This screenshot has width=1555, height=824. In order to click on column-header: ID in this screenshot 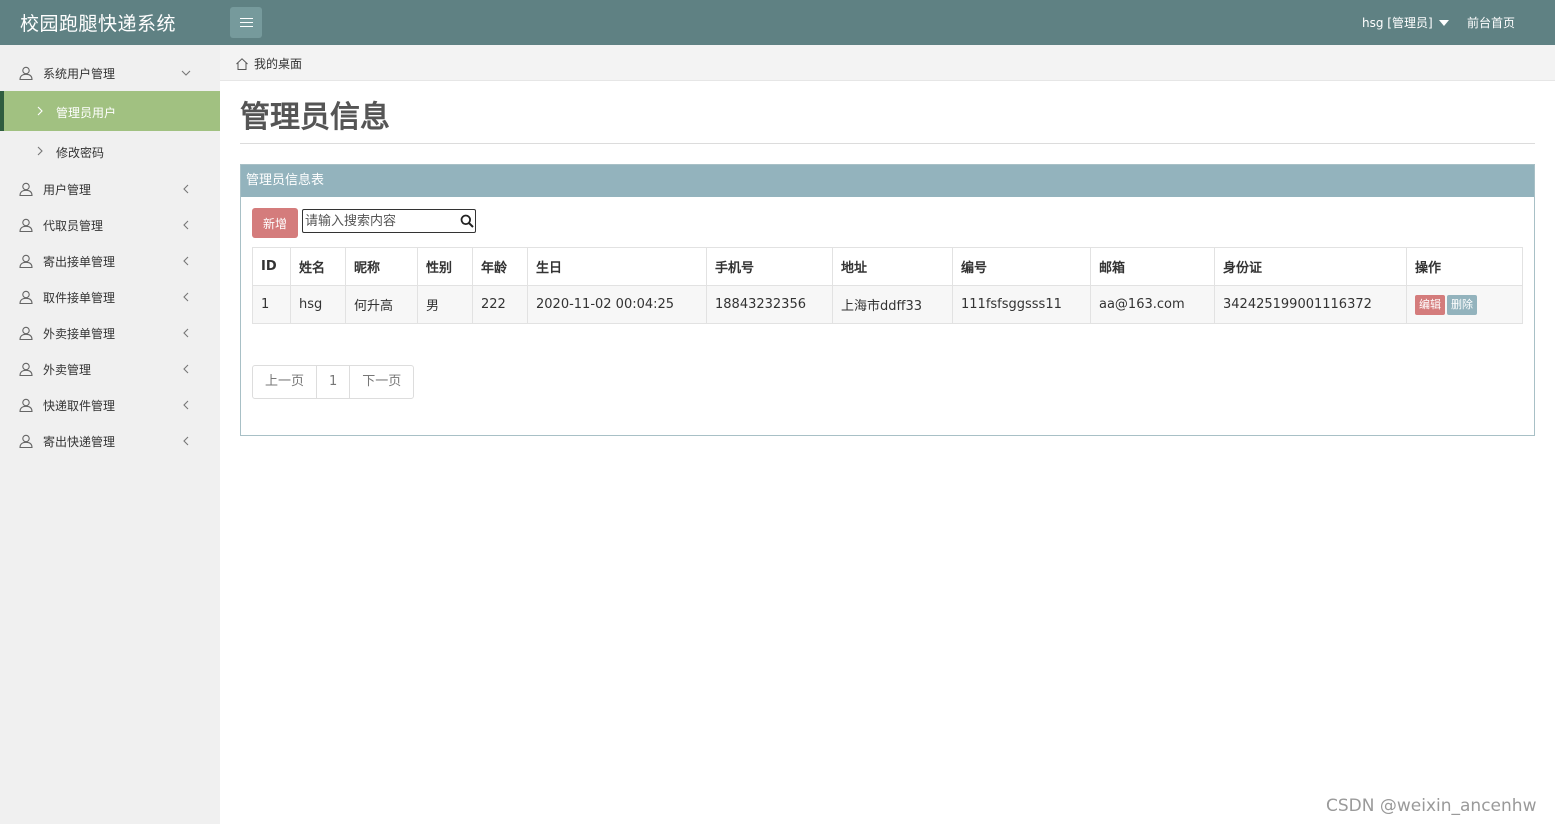, I will do `click(271, 266)`.